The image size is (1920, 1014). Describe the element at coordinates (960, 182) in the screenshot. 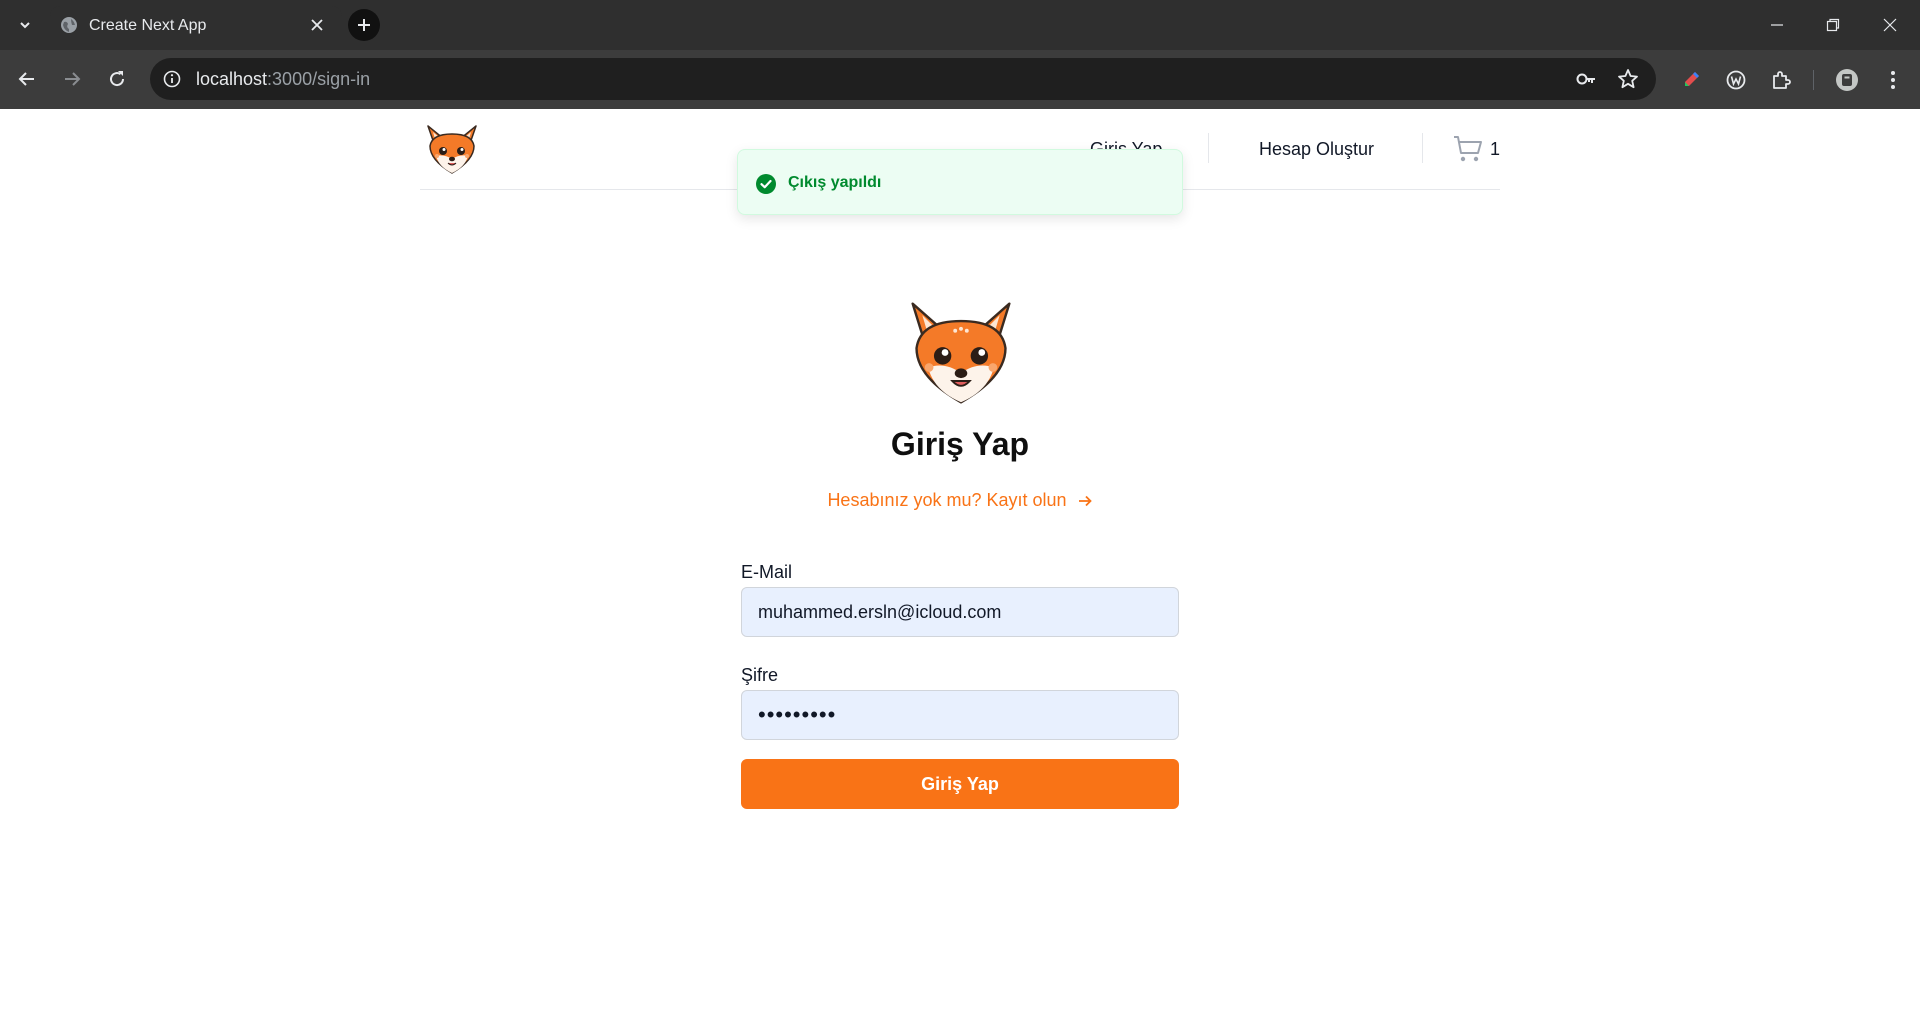

I see `toast-notification: Çıkış yapıldı` at that location.